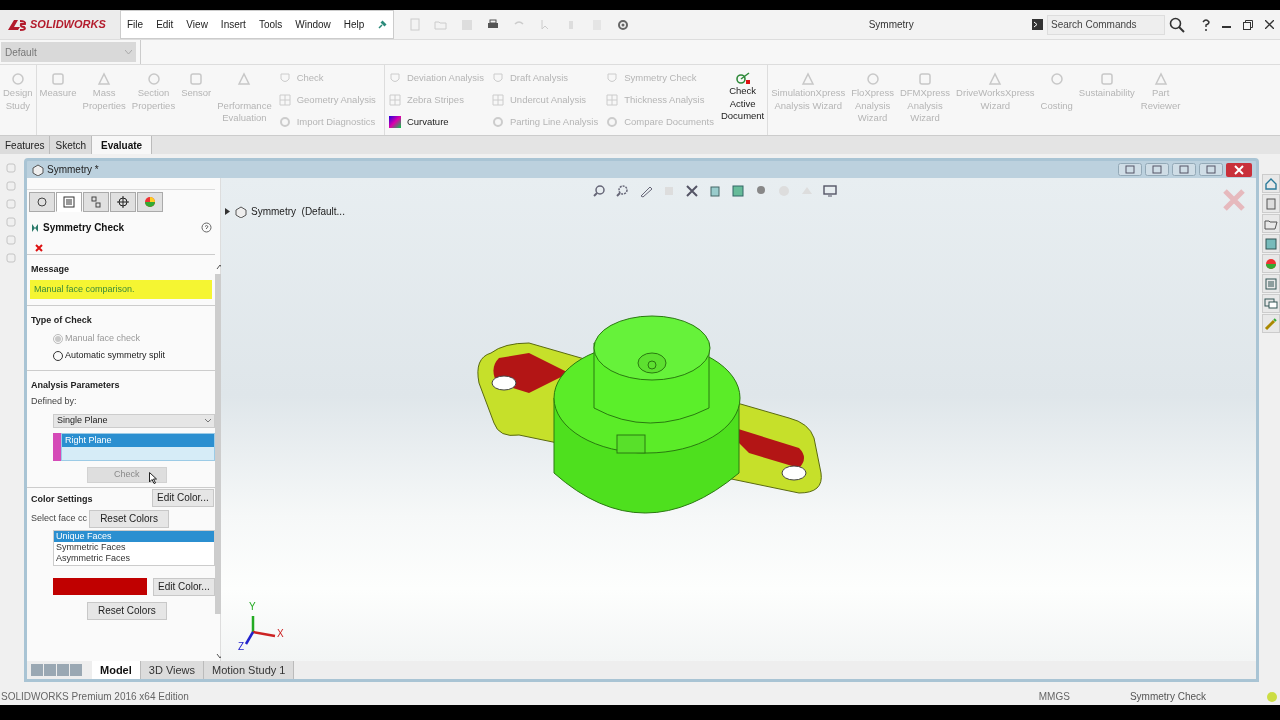 The height and width of the screenshot is (720, 1280). What do you see at coordinates (280, 634) in the screenshot?
I see `axis-label: X` at bounding box center [280, 634].